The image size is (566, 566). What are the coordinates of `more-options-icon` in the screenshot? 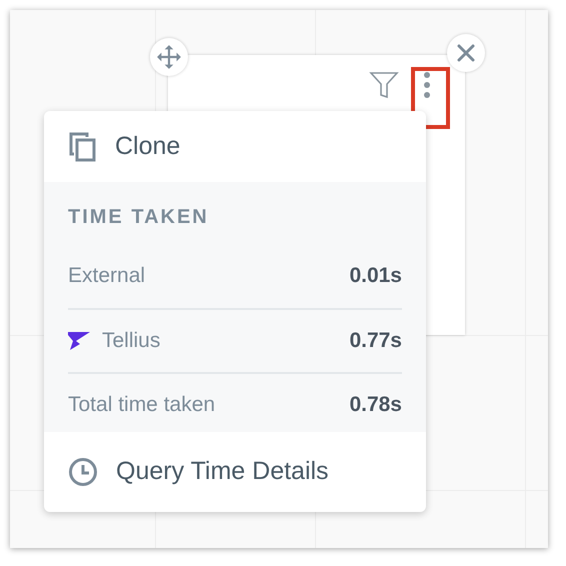 It's located at (427, 85).